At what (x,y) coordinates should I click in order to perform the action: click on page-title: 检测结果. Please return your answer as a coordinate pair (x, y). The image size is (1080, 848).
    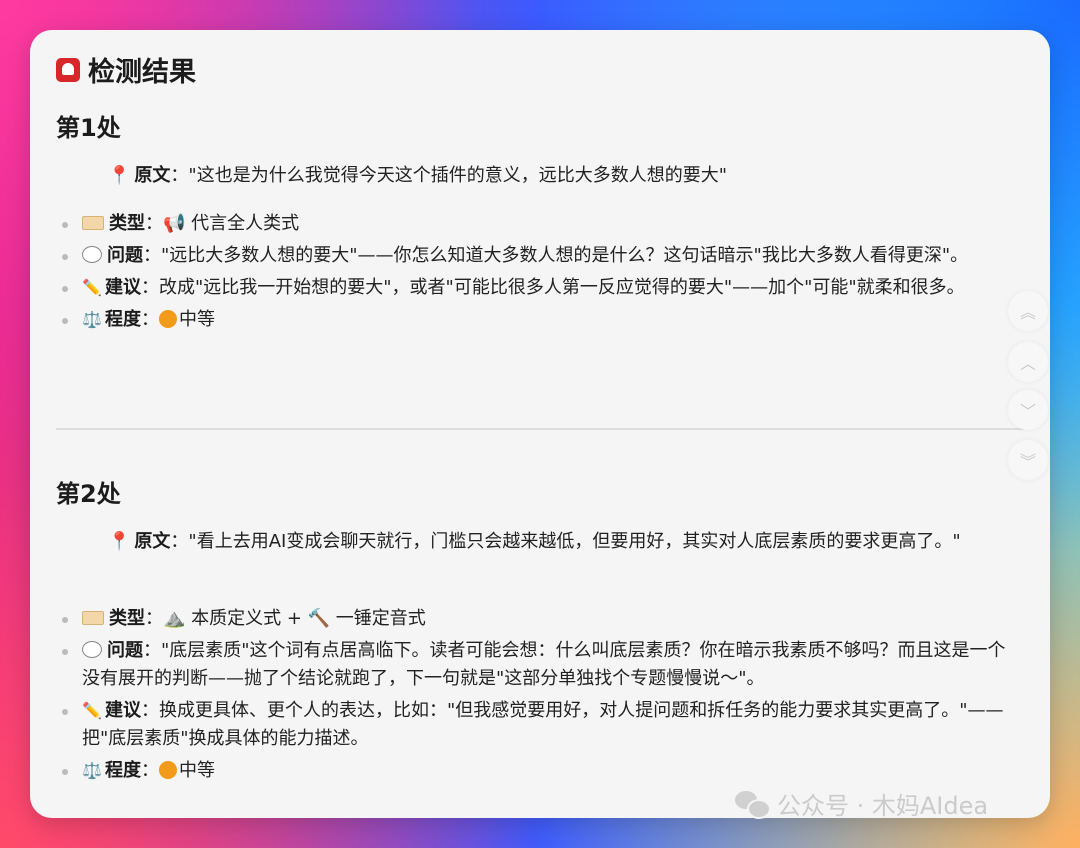
    Looking at the image, I should click on (126, 69).